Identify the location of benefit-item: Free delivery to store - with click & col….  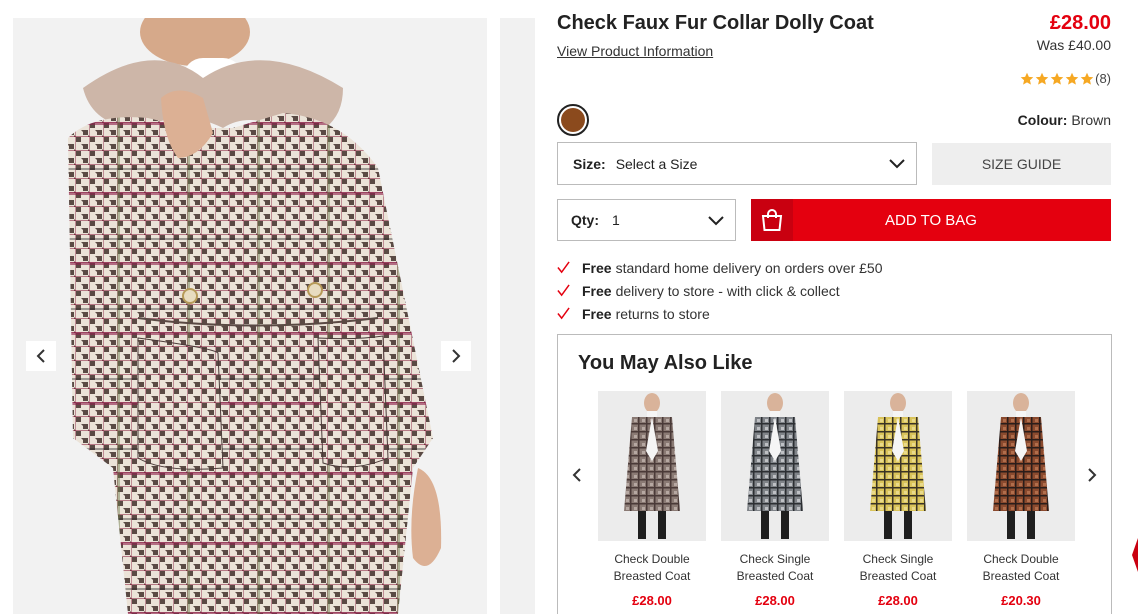
(720, 290).